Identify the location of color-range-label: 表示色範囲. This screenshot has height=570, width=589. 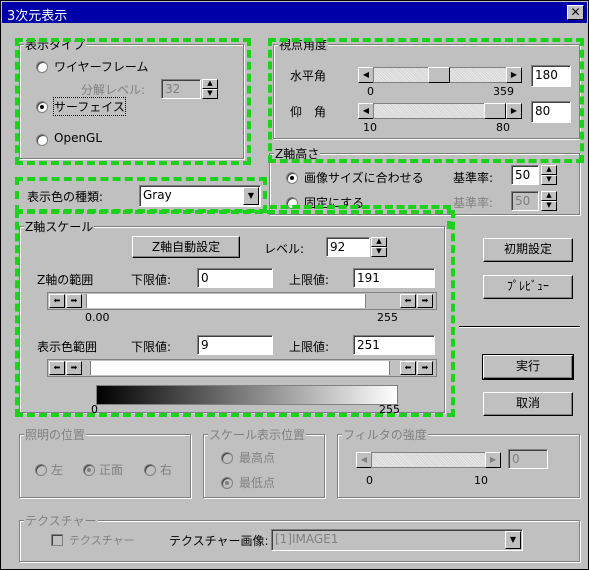
(67, 347).